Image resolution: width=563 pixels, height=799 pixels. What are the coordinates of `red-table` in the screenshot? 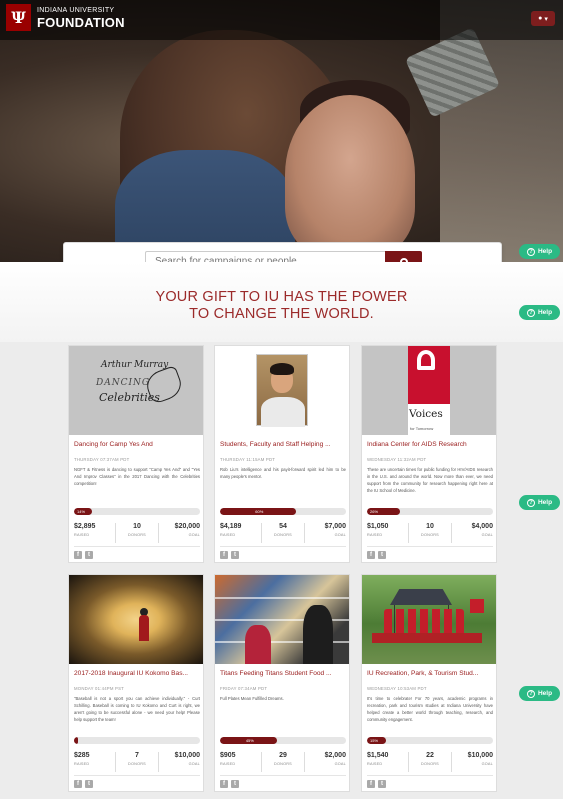 It's located at (427, 638).